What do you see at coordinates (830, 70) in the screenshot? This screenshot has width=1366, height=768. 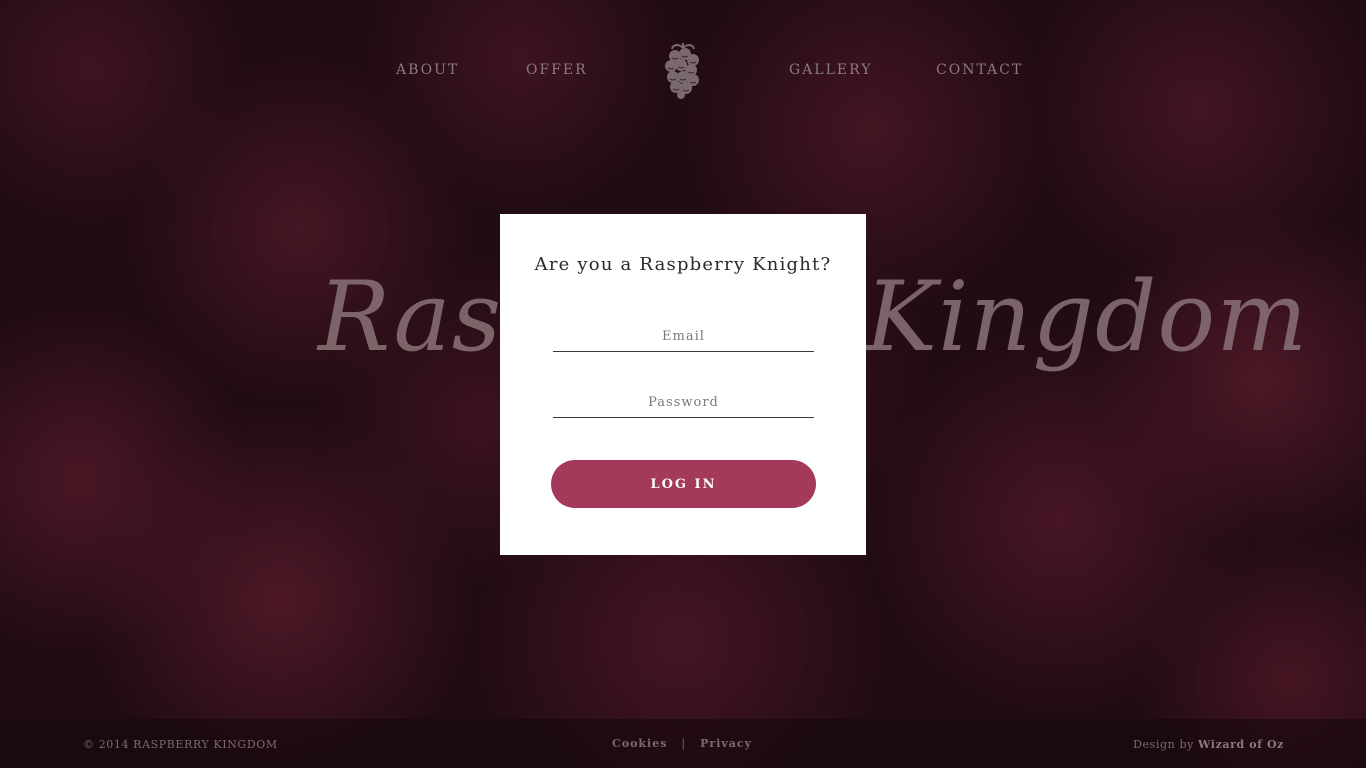 I see `nav-gallery: GALLERY` at bounding box center [830, 70].